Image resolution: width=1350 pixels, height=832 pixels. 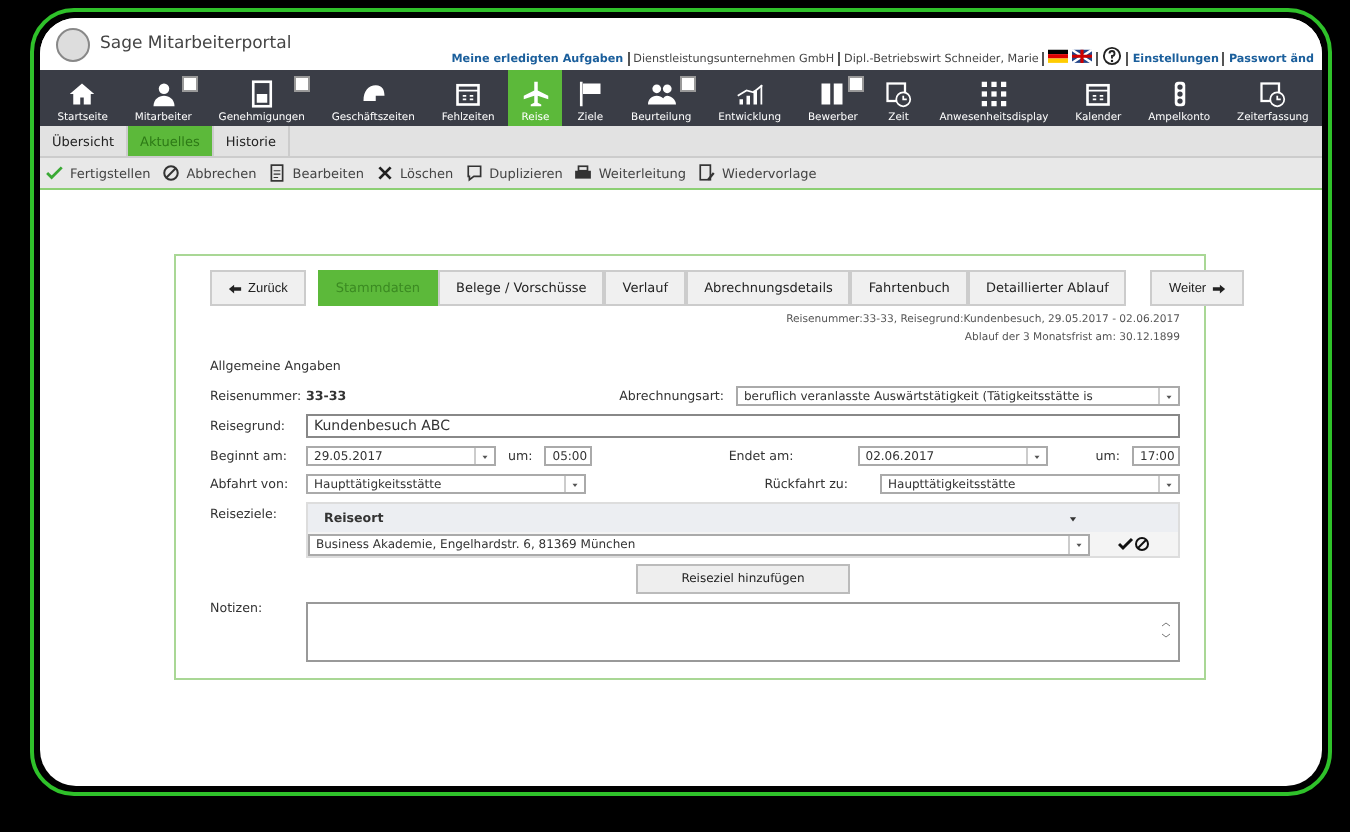 What do you see at coordinates (1082, 56) in the screenshot?
I see `british-flag-icon` at bounding box center [1082, 56].